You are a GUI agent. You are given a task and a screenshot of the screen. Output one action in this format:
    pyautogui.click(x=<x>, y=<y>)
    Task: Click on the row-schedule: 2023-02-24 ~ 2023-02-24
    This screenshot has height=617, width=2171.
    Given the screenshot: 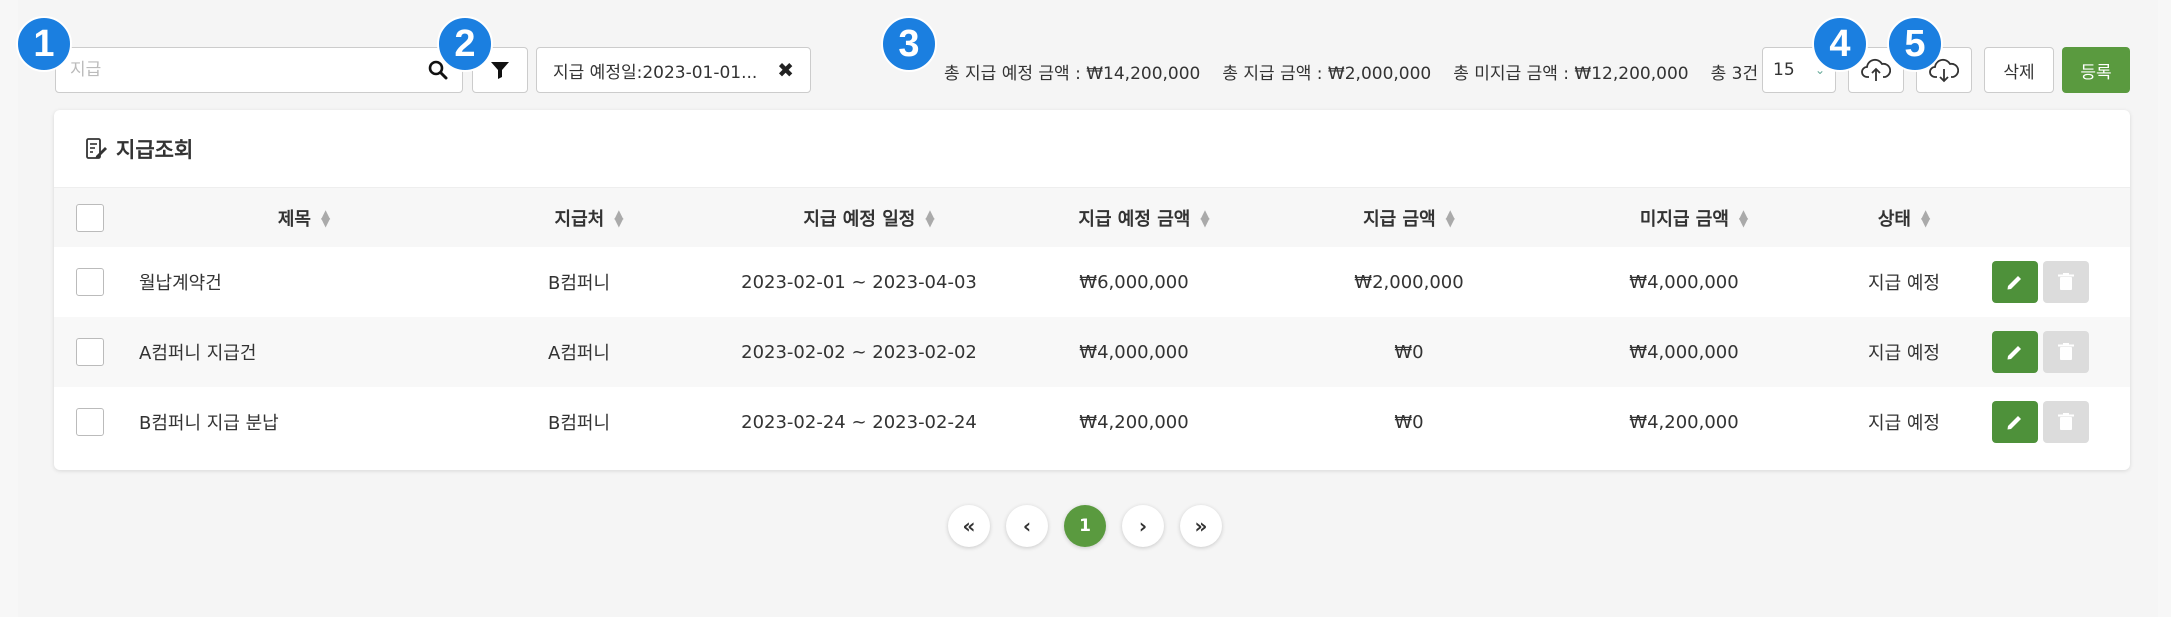 What is the action you would take?
    pyautogui.click(x=859, y=422)
    